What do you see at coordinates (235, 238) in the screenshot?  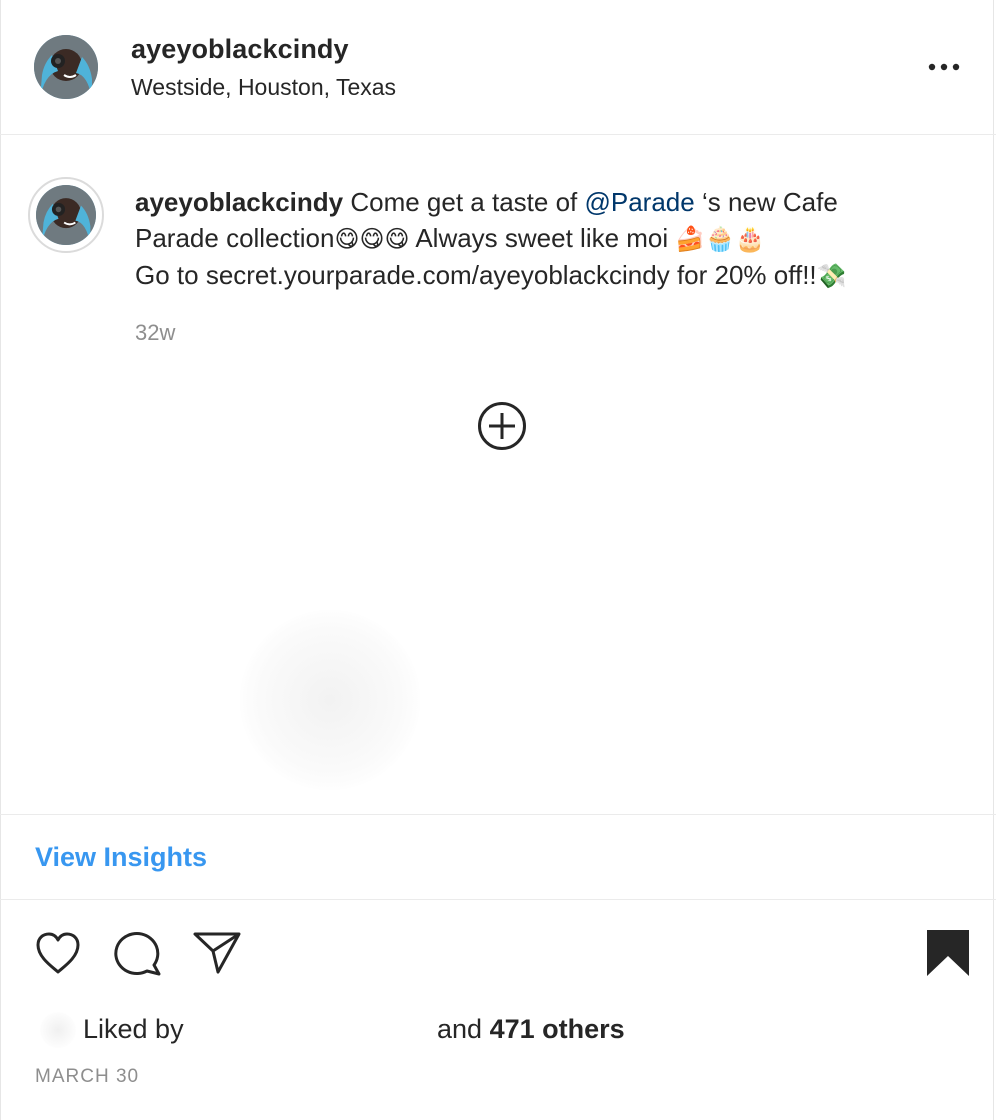 I see `caption-text: Parade collection` at bounding box center [235, 238].